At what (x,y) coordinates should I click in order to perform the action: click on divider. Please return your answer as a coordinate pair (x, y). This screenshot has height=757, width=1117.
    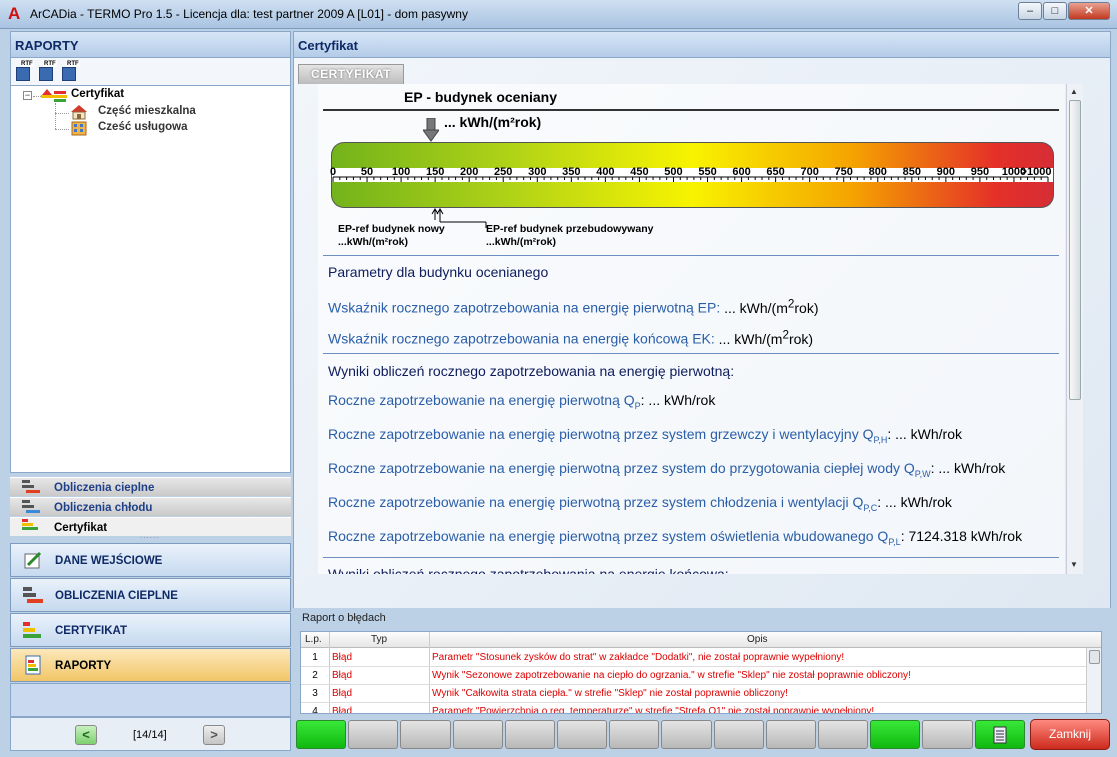
    Looking at the image, I should click on (691, 557).